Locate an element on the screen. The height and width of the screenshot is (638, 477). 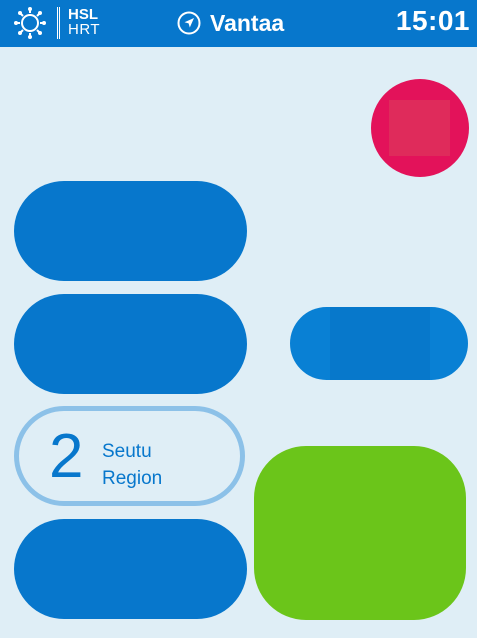
location-name: Vantaa is located at coordinates (247, 22).